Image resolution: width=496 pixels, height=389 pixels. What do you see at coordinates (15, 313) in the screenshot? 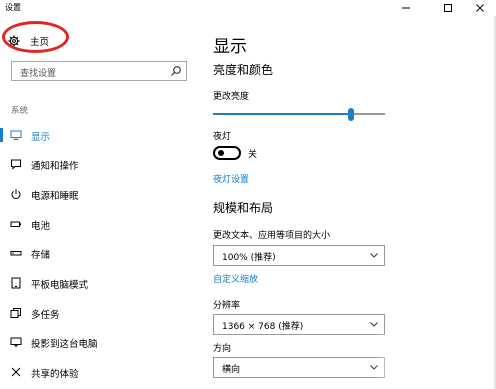
I see `multitask-icon` at bounding box center [15, 313].